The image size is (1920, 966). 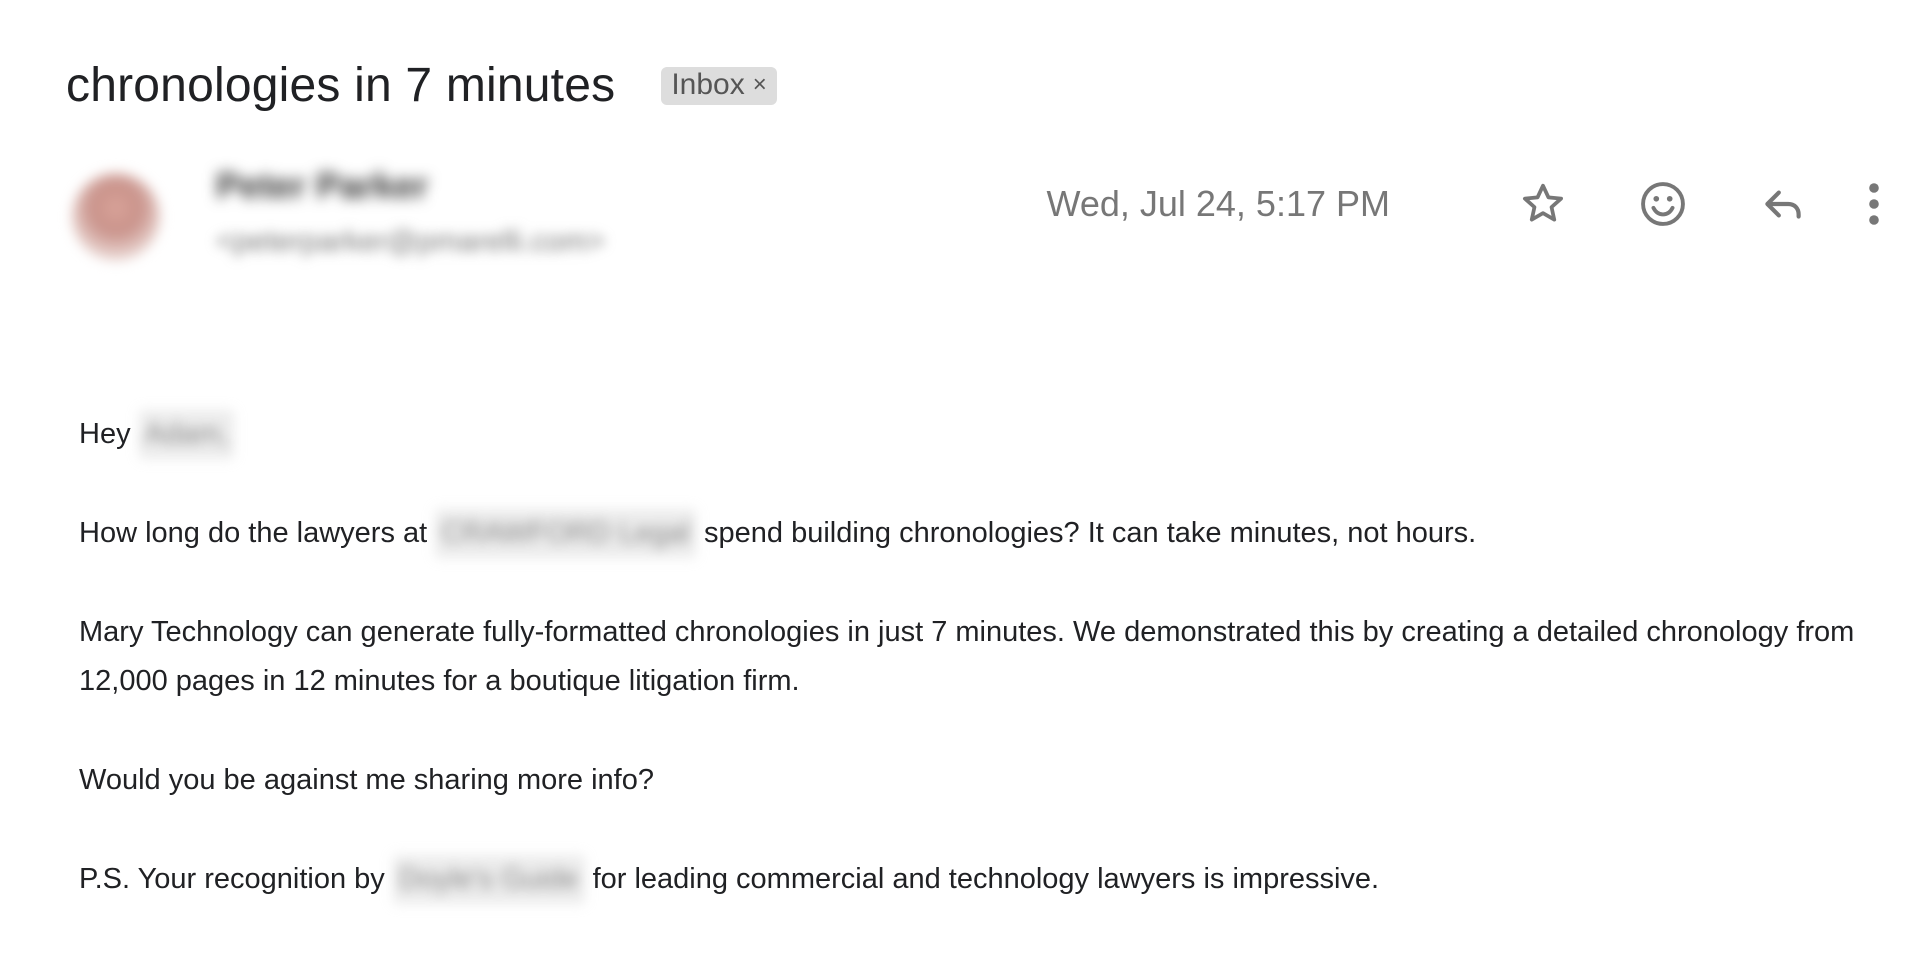 I want to click on redacted-publication-name: Doyle's Guide, so click(x=488, y=879).